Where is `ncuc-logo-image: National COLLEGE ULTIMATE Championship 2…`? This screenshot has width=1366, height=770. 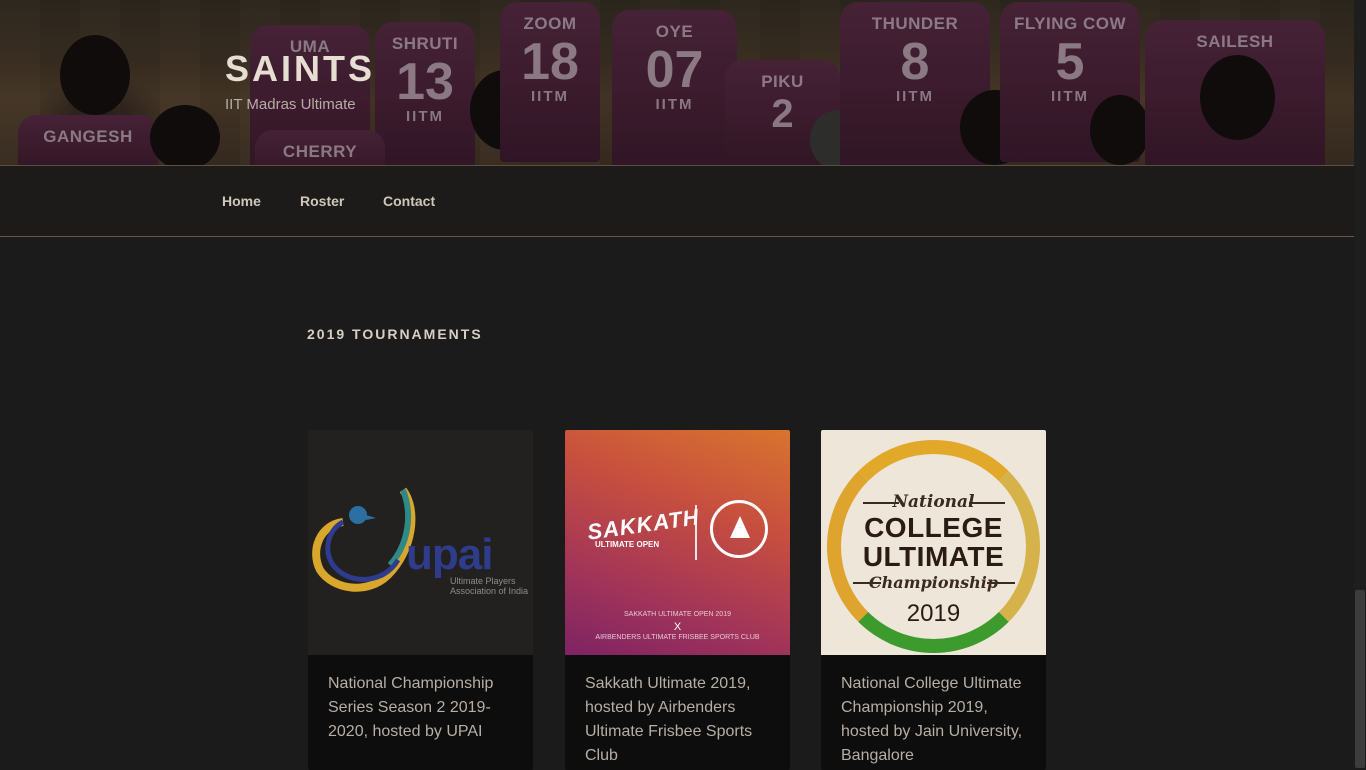 ncuc-logo-image: National COLLEGE ULTIMATE Championship 2… is located at coordinates (933, 542).